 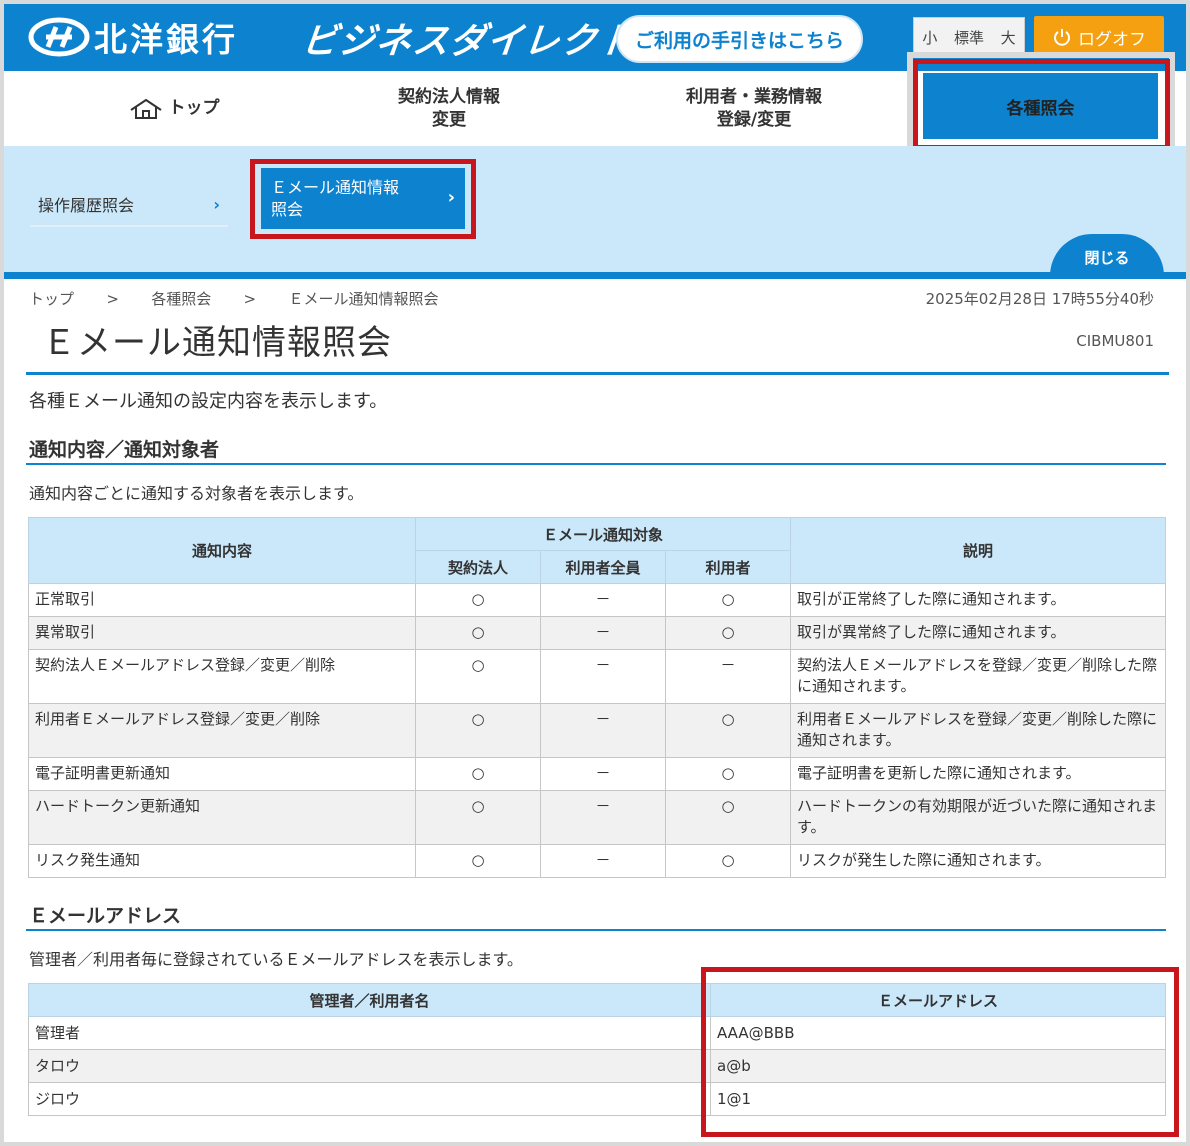 I want to click on page-lead: 各種Ｅメール通知の設定内容を表示します。, so click(x=208, y=401).